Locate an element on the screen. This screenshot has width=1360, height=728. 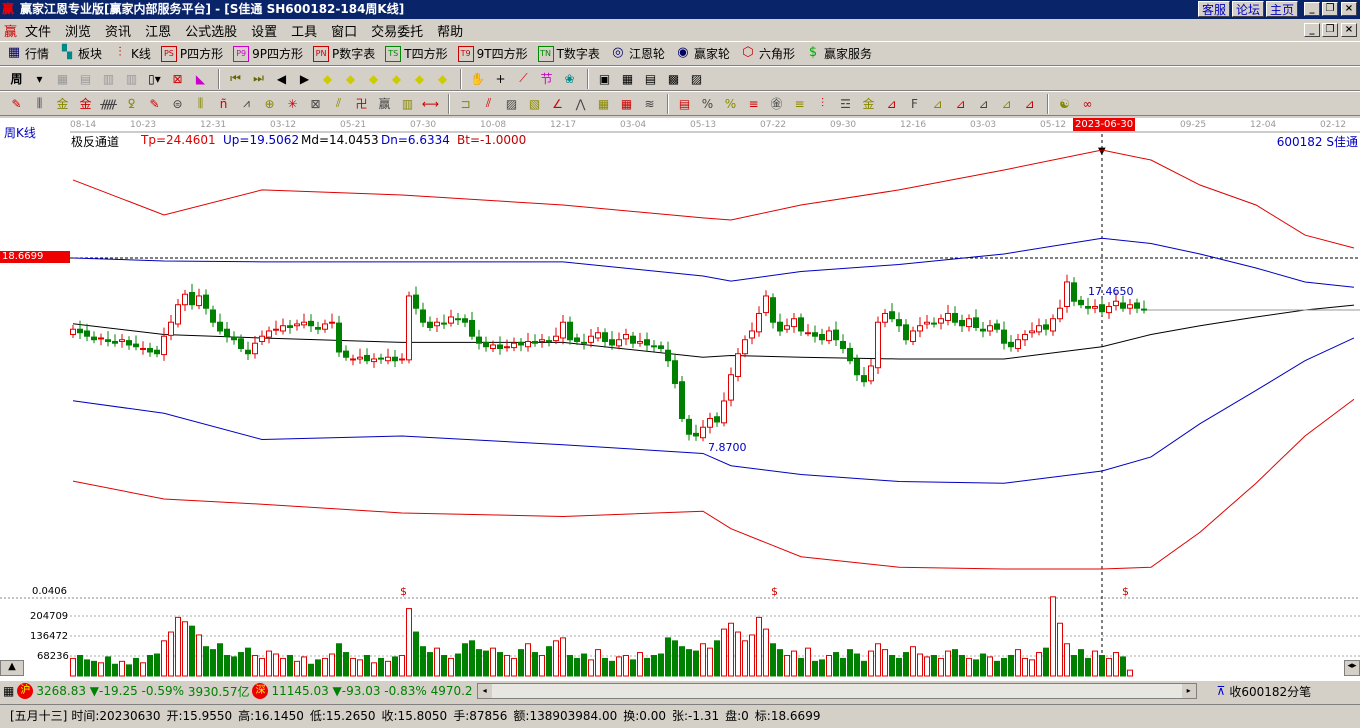
draw-tool-20-icon: ⊐ is located at coordinates (465, 104).